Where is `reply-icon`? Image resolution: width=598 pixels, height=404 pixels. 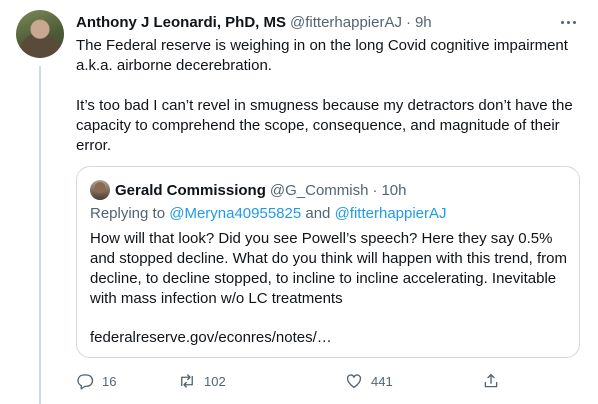 reply-icon is located at coordinates (85, 381).